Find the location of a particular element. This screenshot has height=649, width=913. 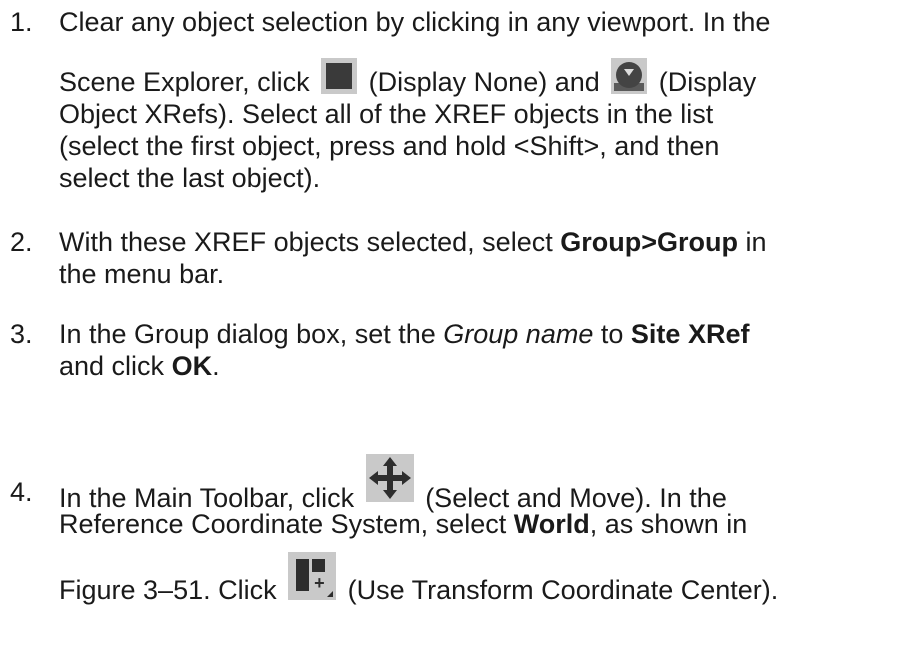

step-text-line: and click OK. is located at coordinates (139, 366).